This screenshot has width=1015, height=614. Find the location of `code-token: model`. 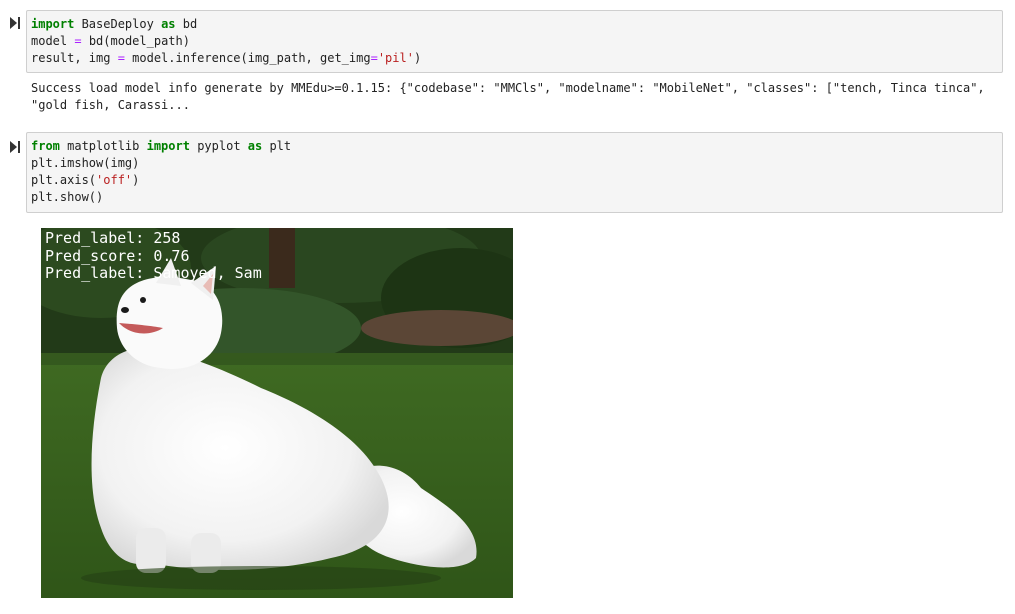

code-token: model is located at coordinates (53, 41).